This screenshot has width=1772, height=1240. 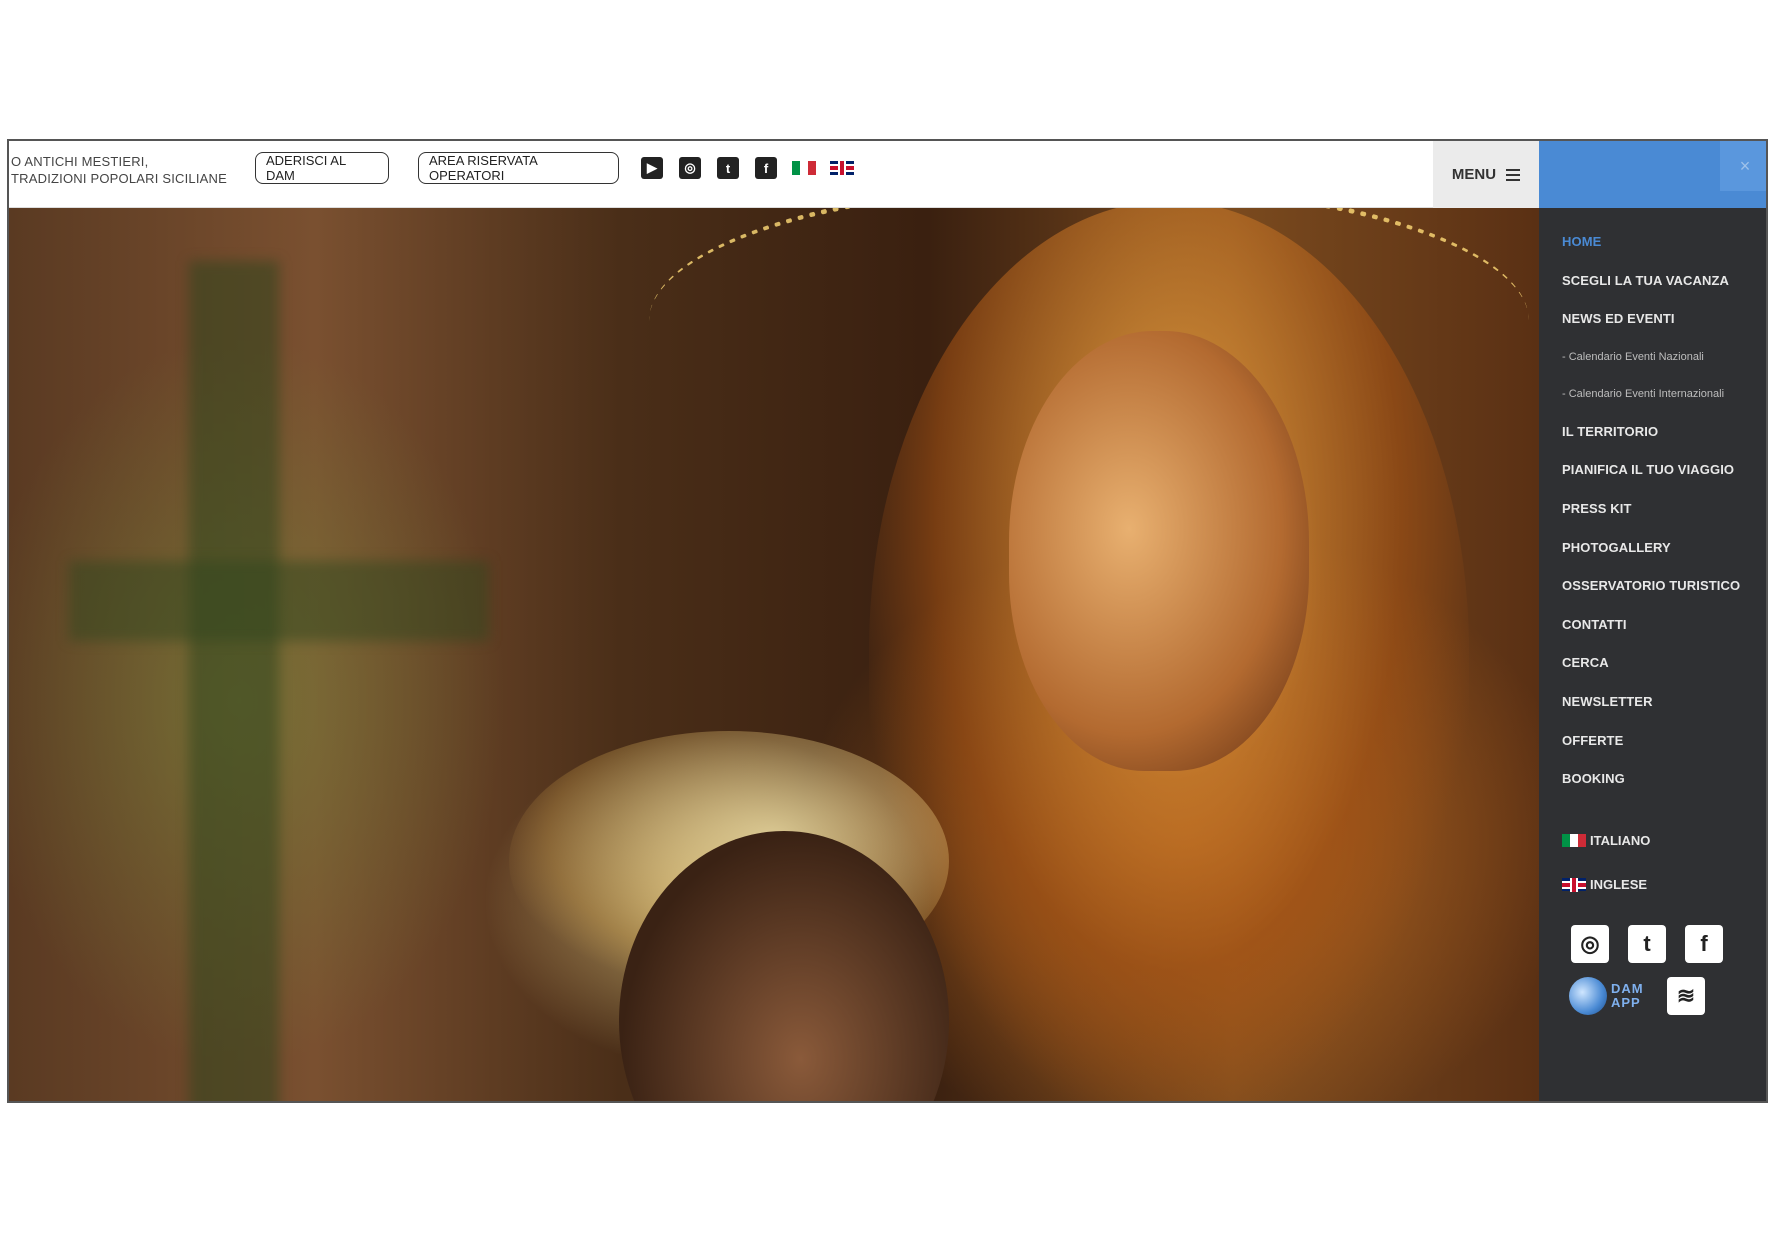 I want to click on dam-app-text-line-2: APP, so click(x=1626, y=1002).